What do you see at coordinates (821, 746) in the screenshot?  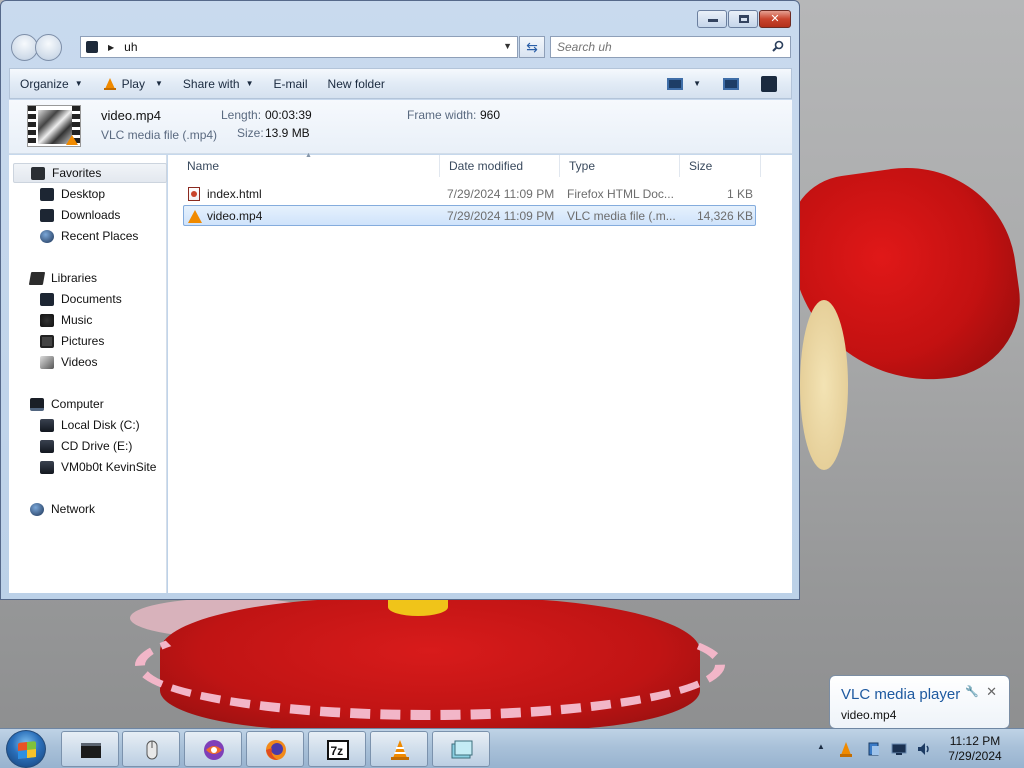 I see `show-hidden-icons-arrow-icon: ▲` at bounding box center [821, 746].